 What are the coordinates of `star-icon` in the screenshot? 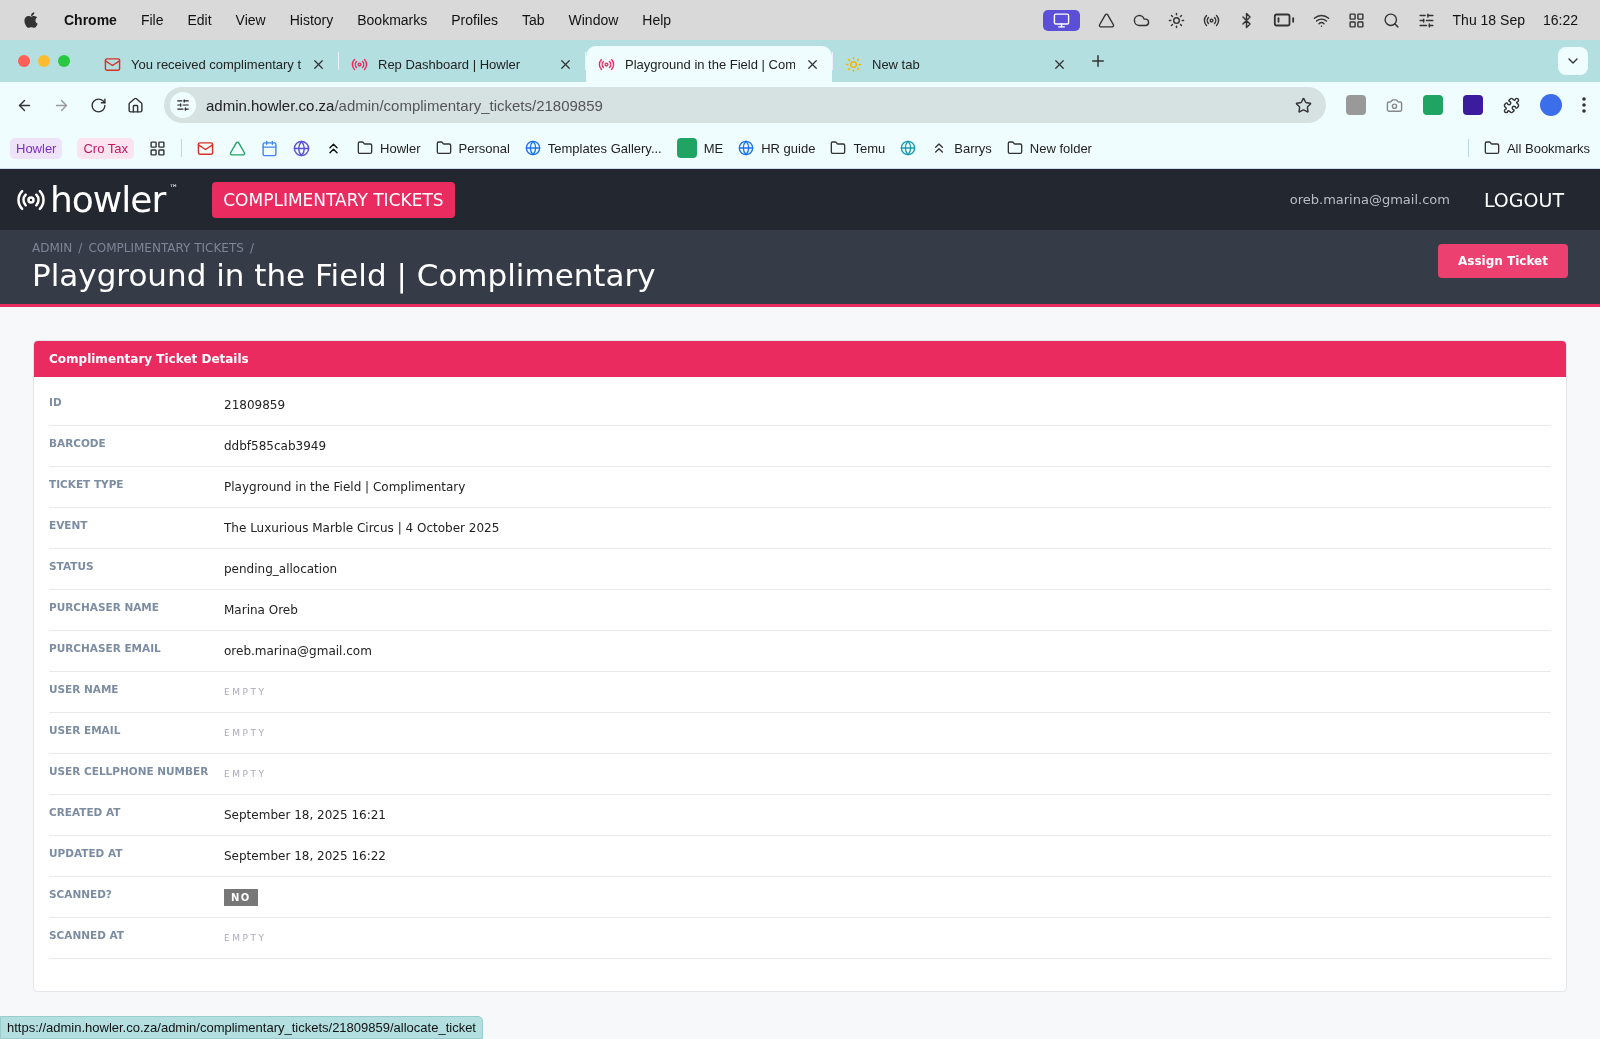 It's located at (1303, 105).